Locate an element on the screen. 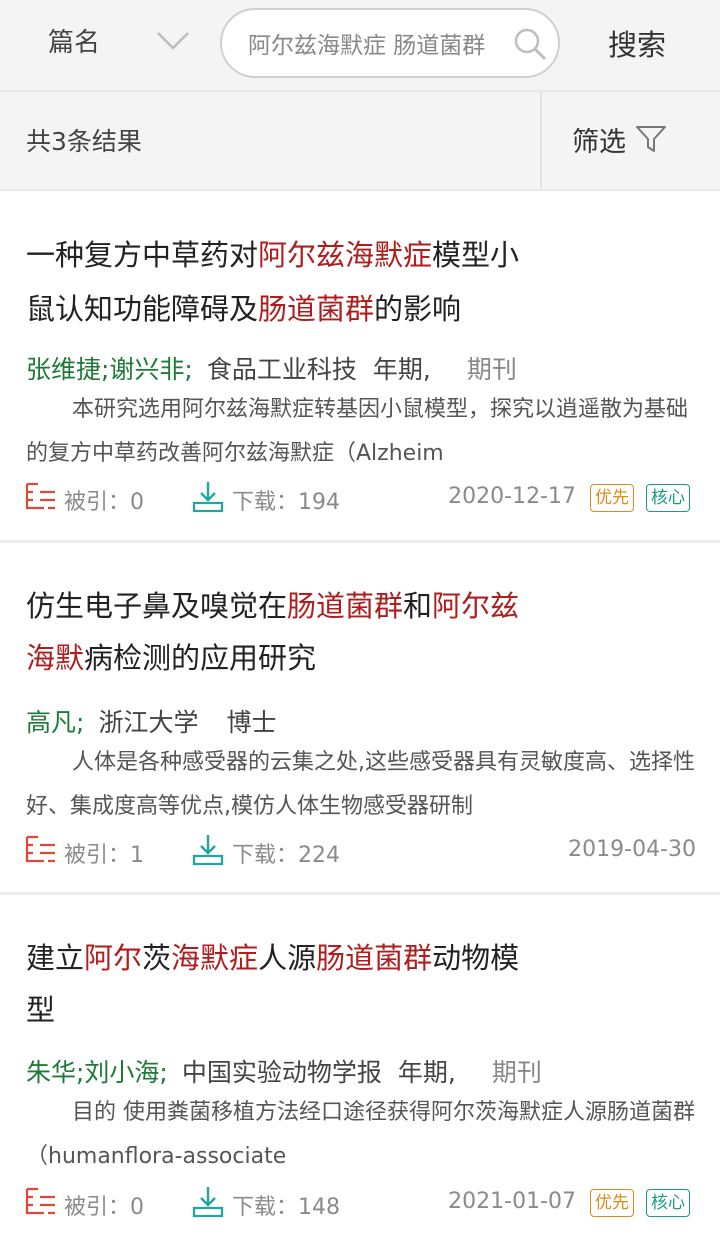 Image resolution: width=720 pixels, height=1241 pixels. title-text: 型 is located at coordinates (41, 1010).